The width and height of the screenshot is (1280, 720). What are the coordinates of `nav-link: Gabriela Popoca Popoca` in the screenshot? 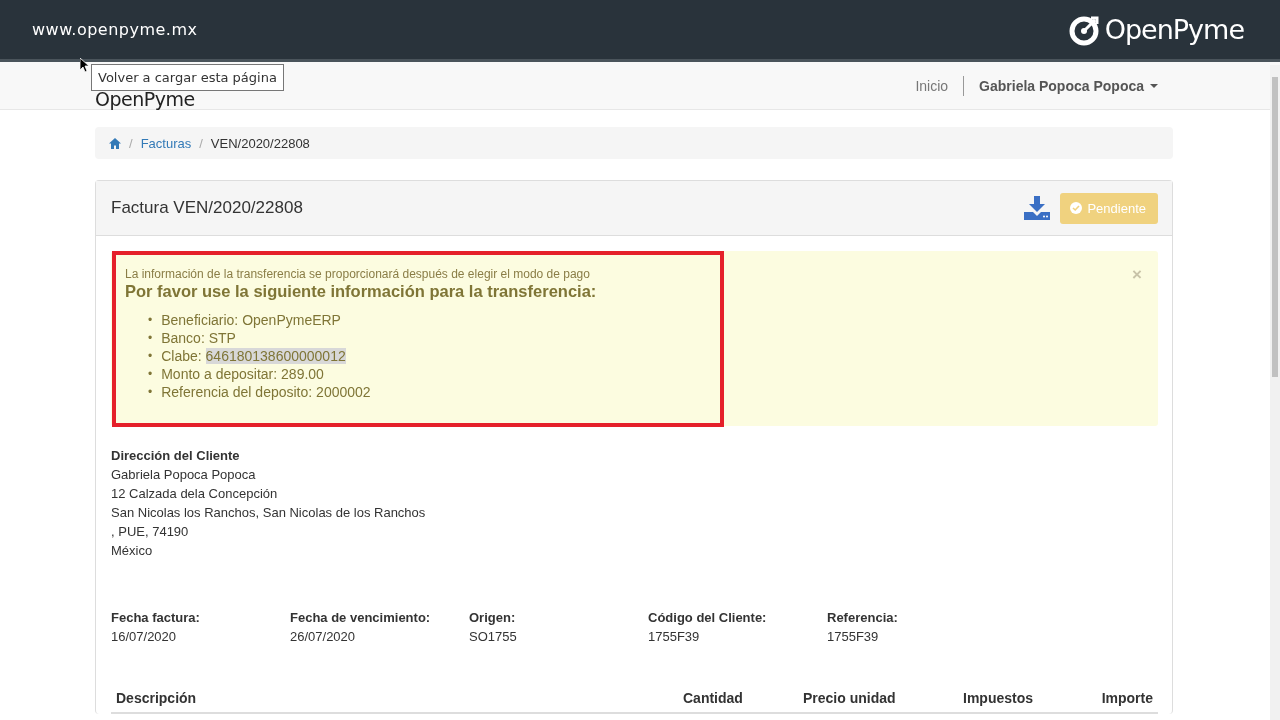 It's located at (1068, 85).